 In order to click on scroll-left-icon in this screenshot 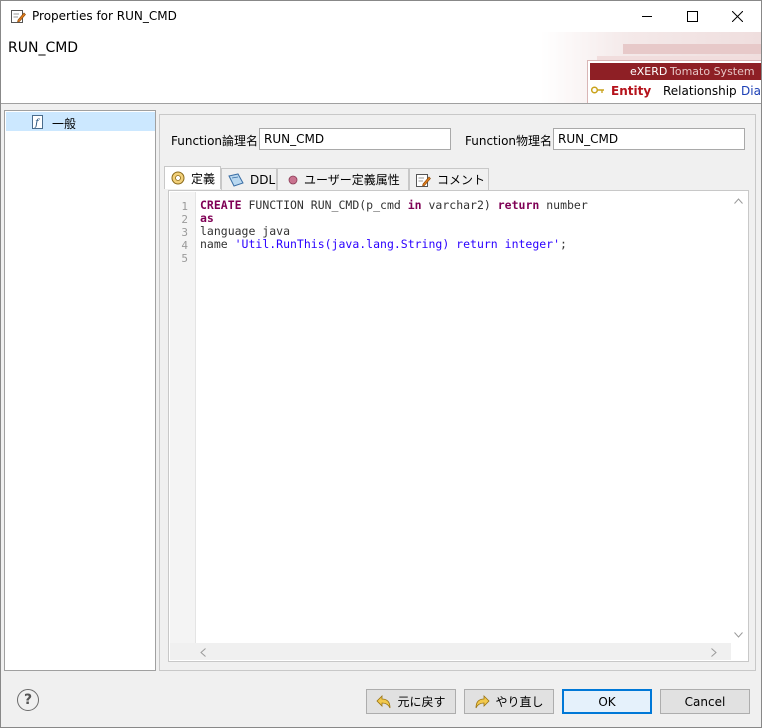, I will do `click(203, 652)`.